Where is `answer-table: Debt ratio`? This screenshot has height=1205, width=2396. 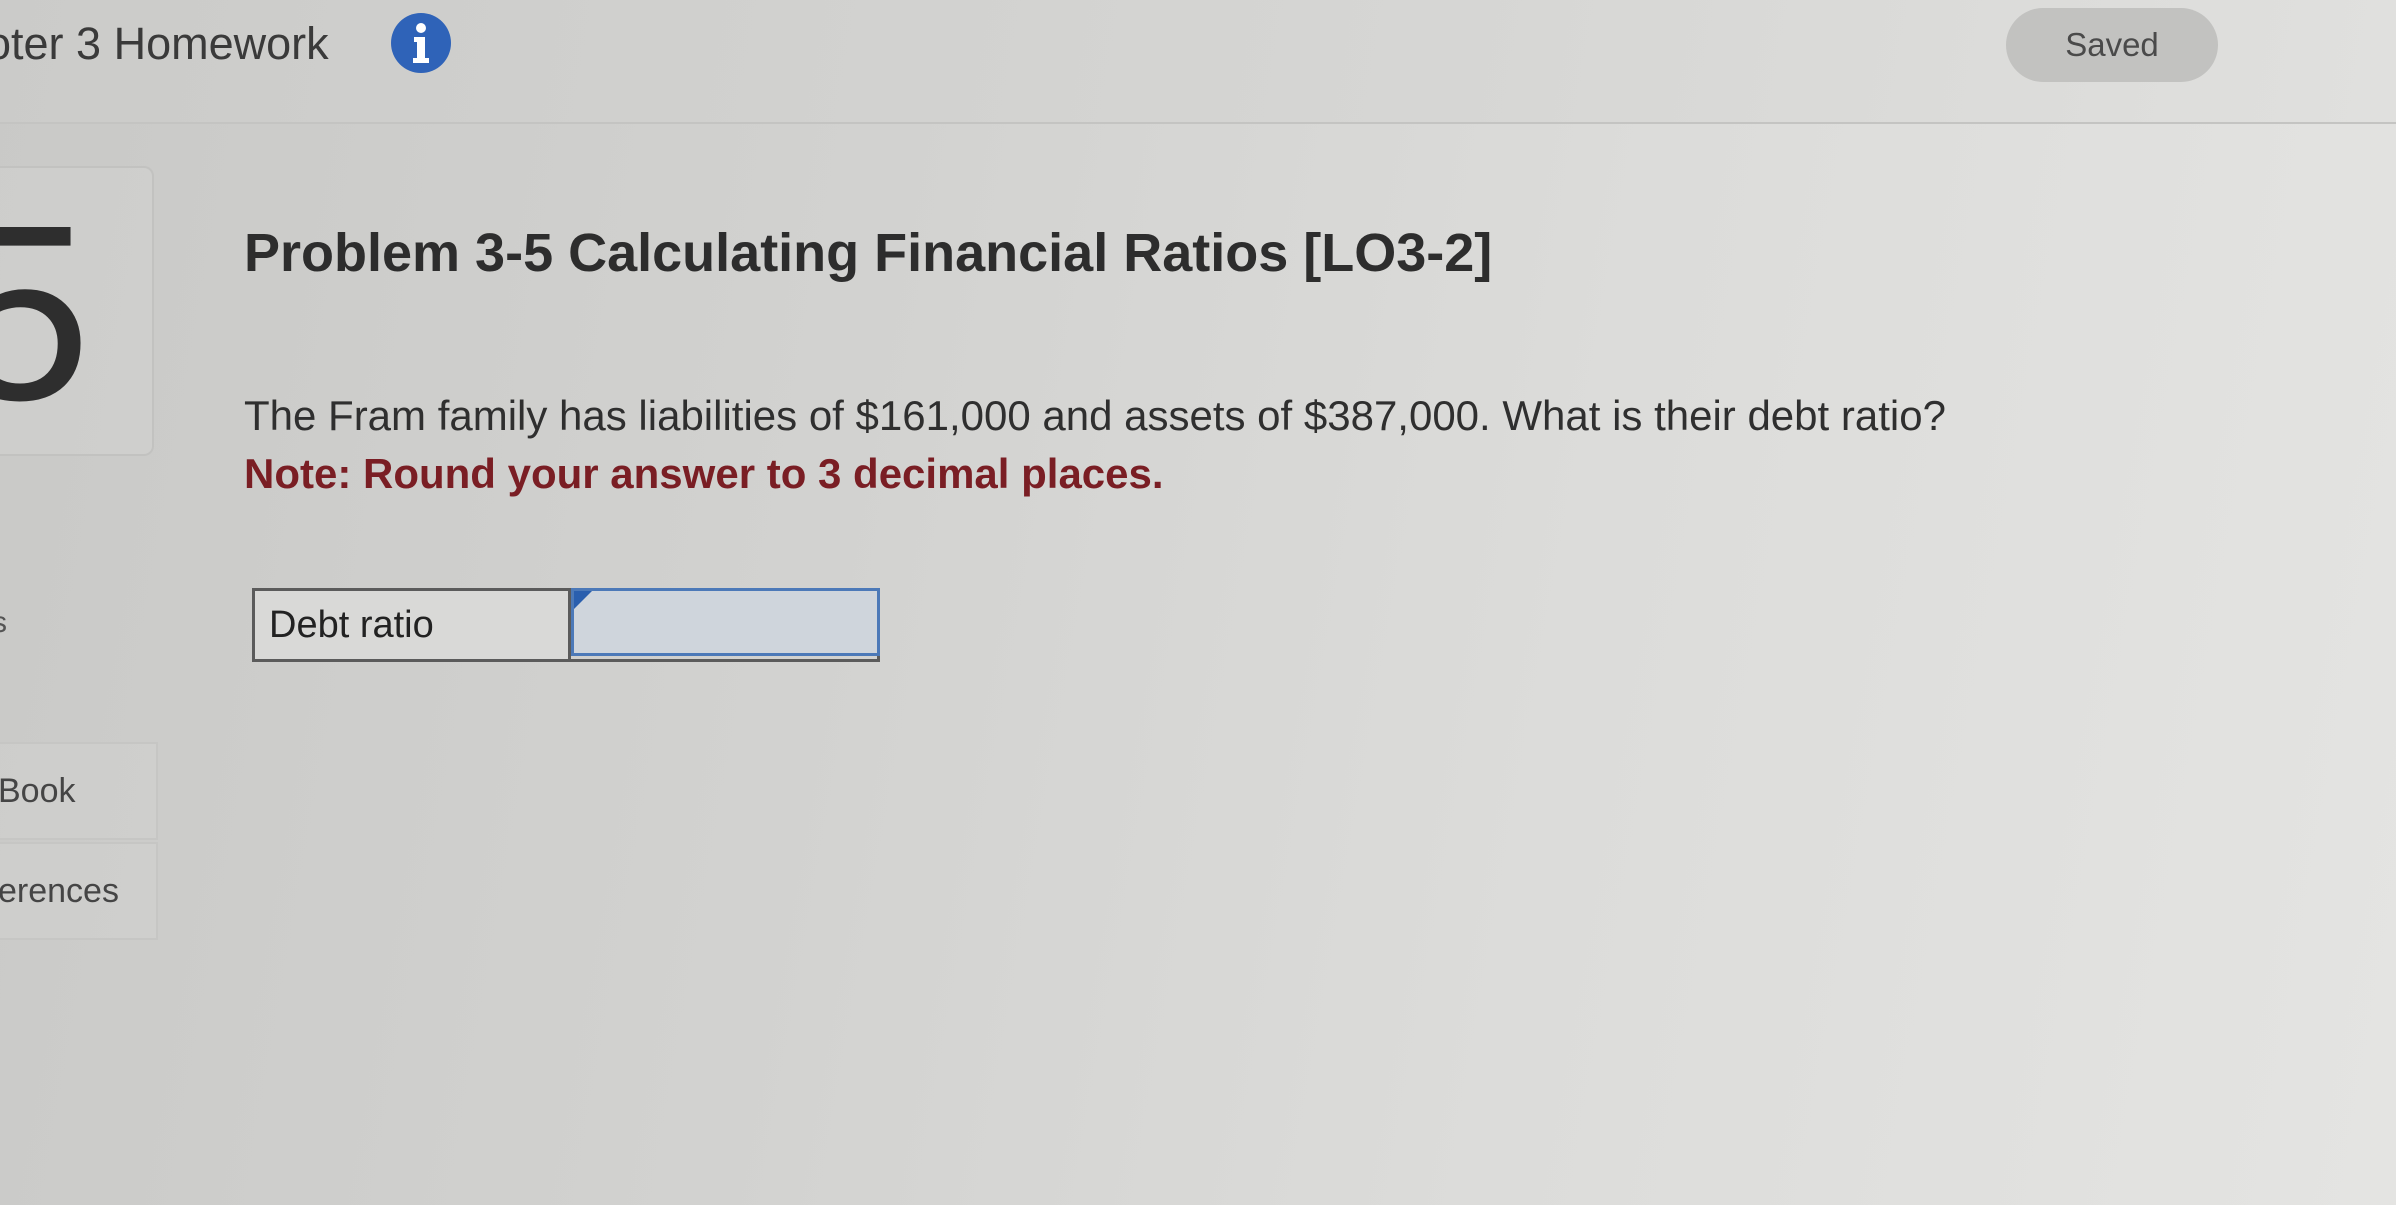
answer-table: Debt ratio is located at coordinates (566, 625).